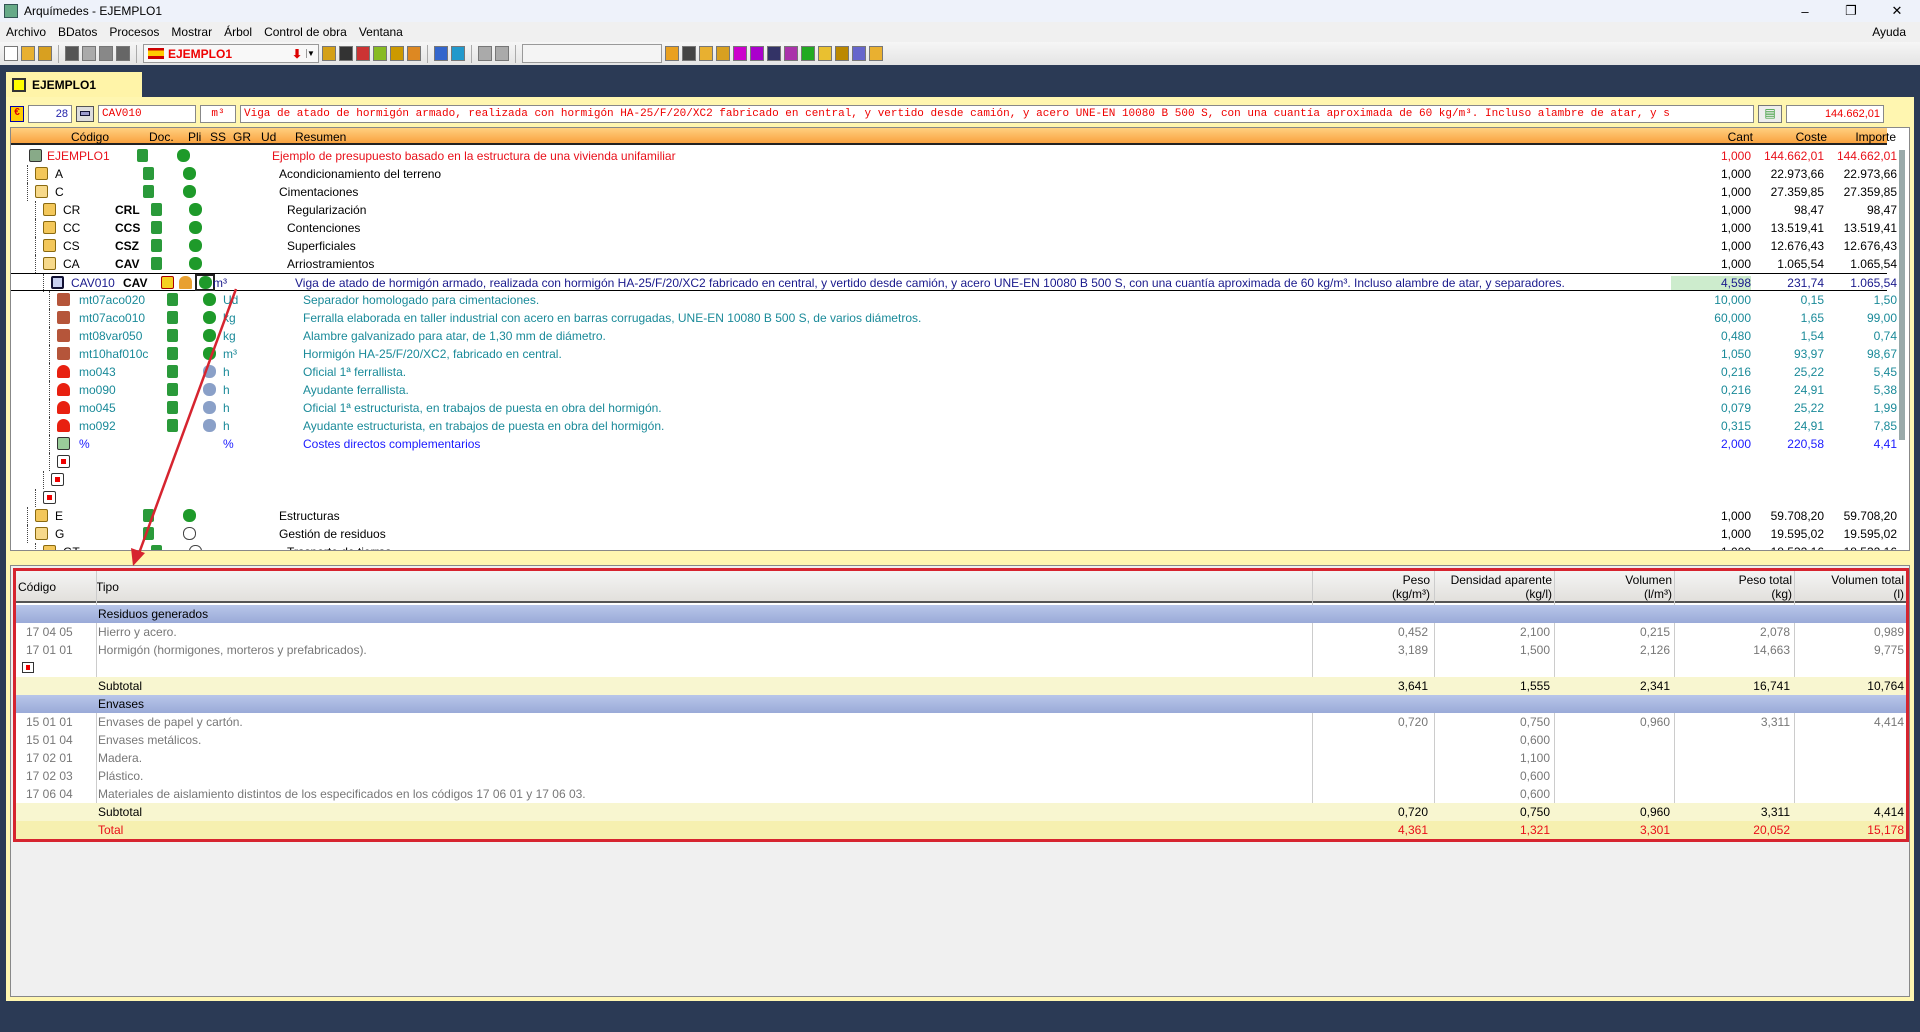  I want to click on menu-ventana: Ventana, so click(381, 32).